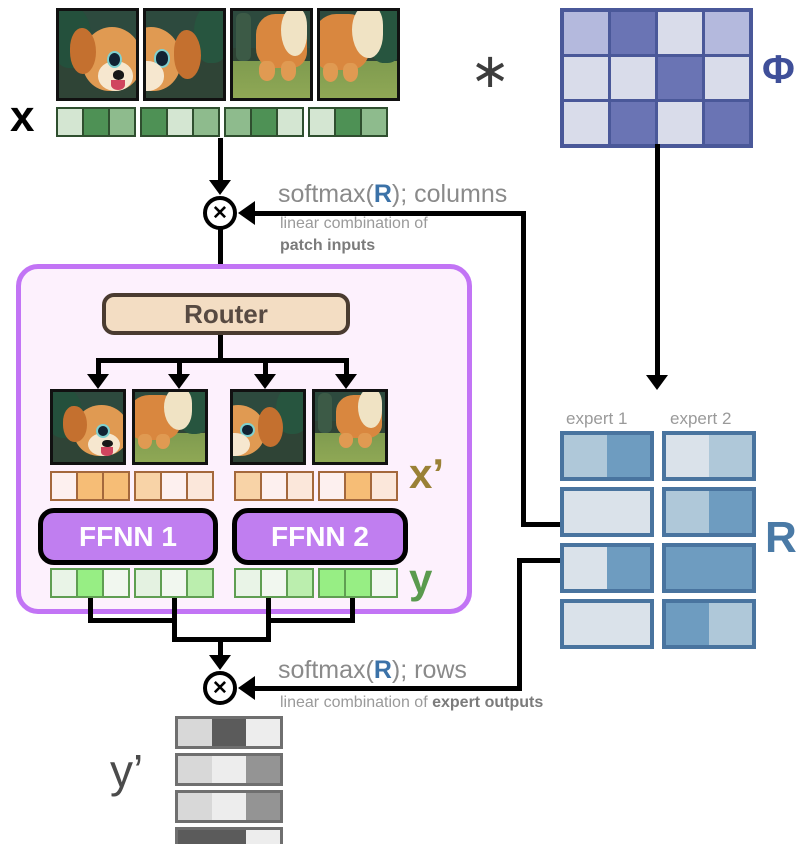 Image resolution: width=808 pixels, height=844 pixels. Describe the element at coordinates (228, 54) in the screenshot. I see `input-patch-row` at that location.